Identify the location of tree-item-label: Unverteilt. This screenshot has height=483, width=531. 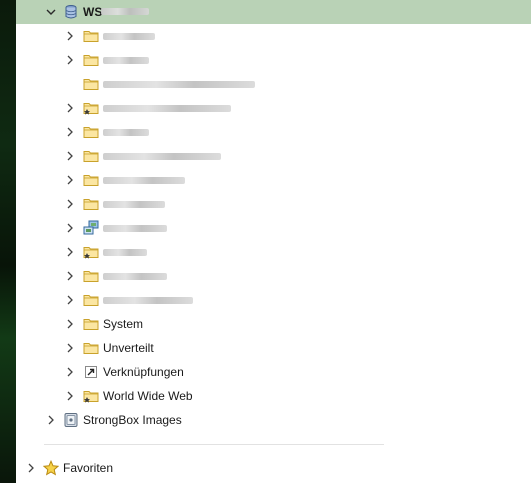
(128, 348).